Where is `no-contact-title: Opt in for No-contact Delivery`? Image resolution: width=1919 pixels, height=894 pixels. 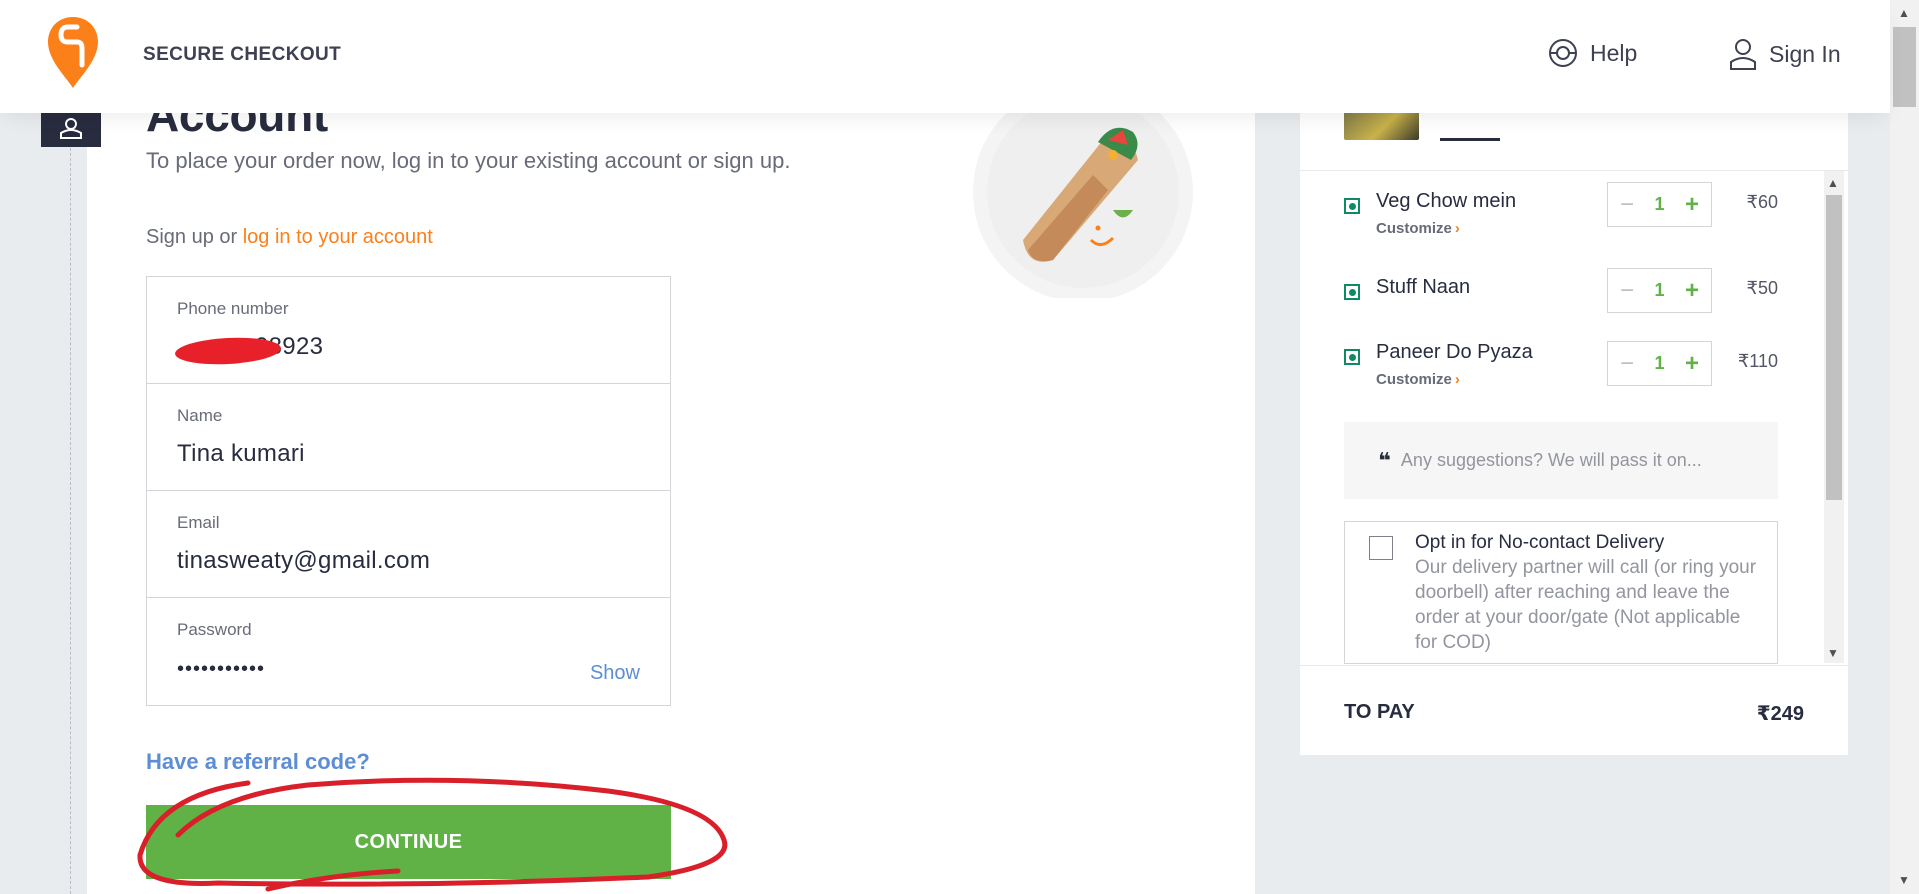
no-contact-title: Opt in for No-contact Delivery is located at coordinates (1540, 542).